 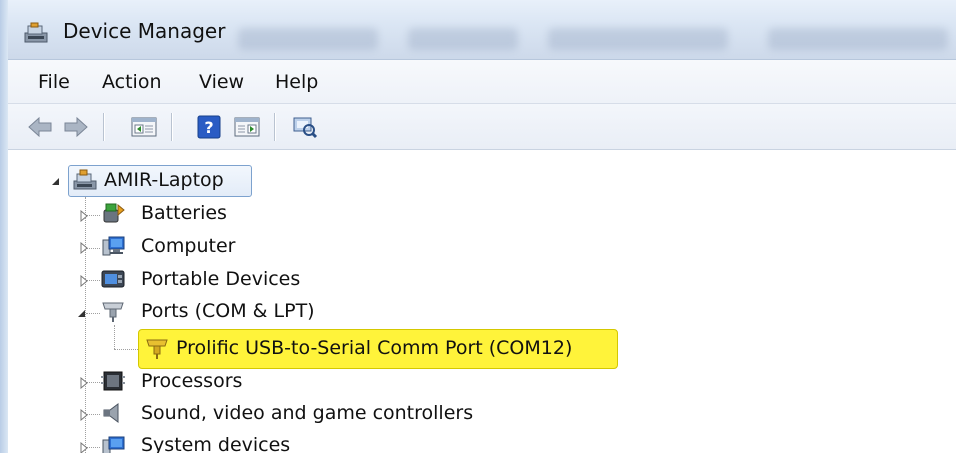 I want to click on help-icon: ?, so click(x=209, y=127).